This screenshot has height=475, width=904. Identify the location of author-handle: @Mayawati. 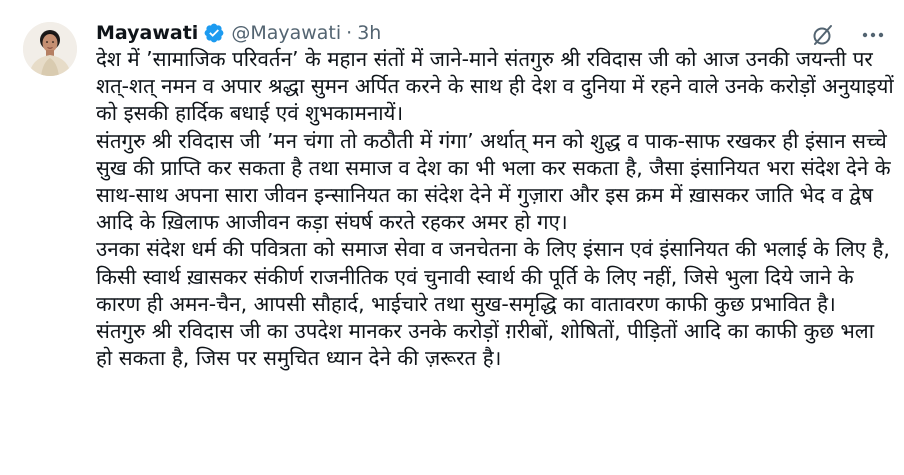
(286, 33).